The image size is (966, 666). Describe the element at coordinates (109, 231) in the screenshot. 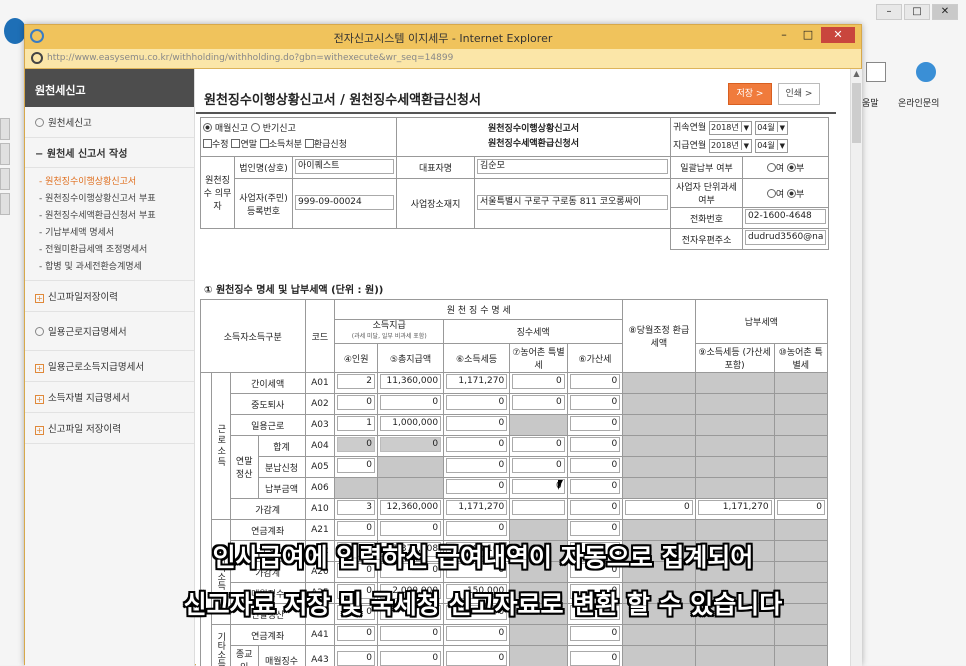

I see `sidebar-item-paid-tax: - 기납부세액 명세서` at that location.